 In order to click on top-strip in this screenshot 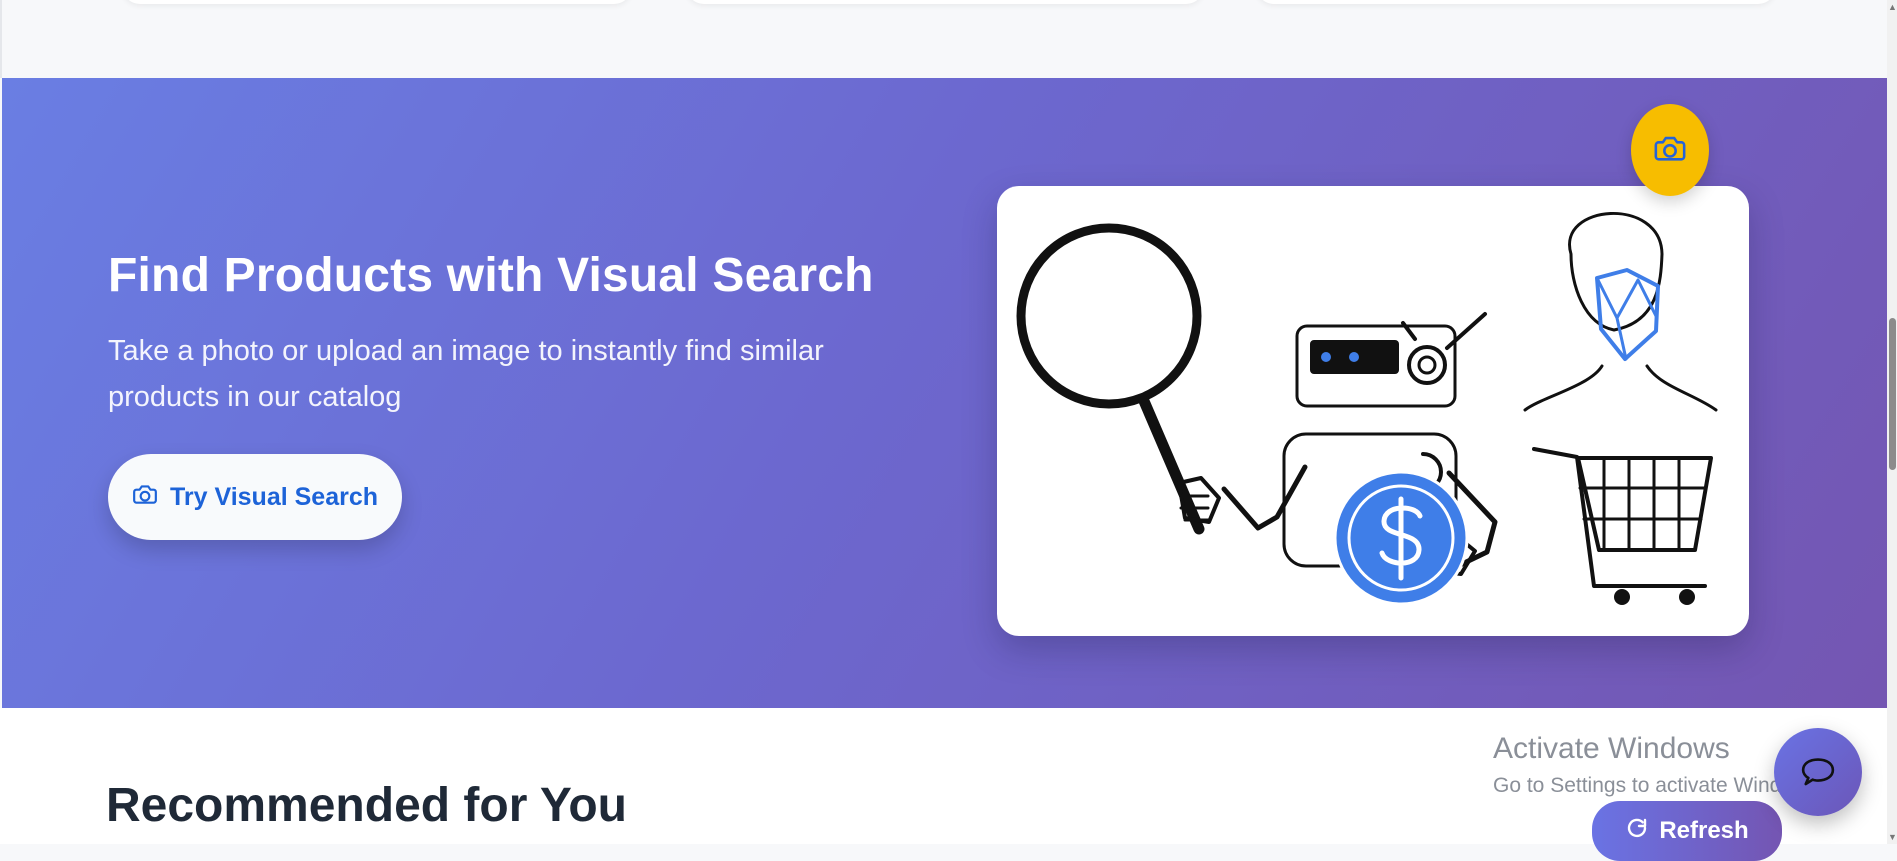, I will do `click(944, 39)`.